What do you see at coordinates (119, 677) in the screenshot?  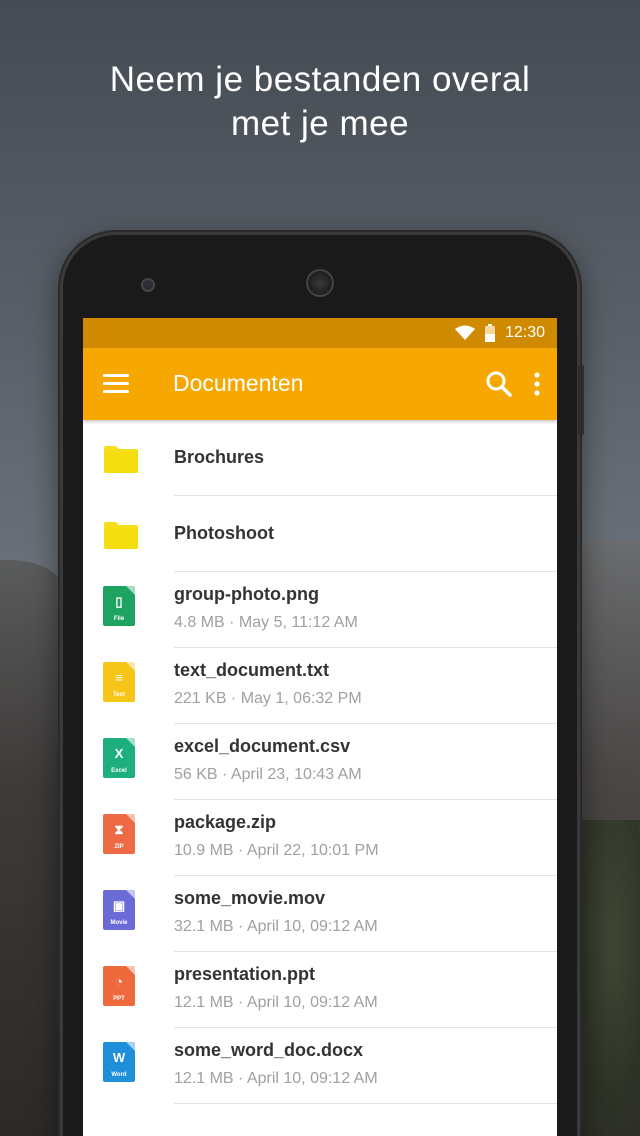 I see `file-glyph: ≡` at bounding box center [119, 677].